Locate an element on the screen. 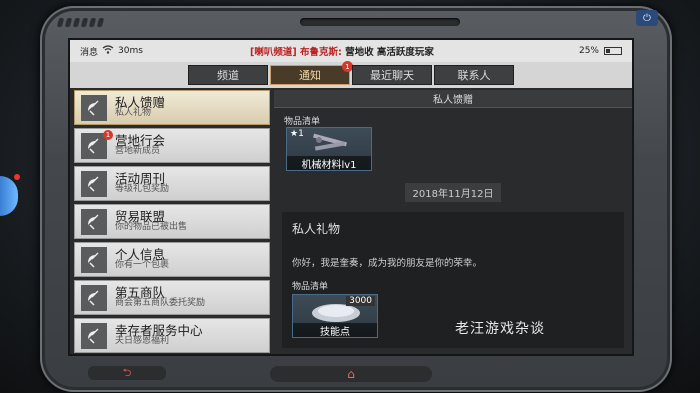 This screenshot has width=700, height=393. home-button: ⌂ is located at coordinates (351, 374).